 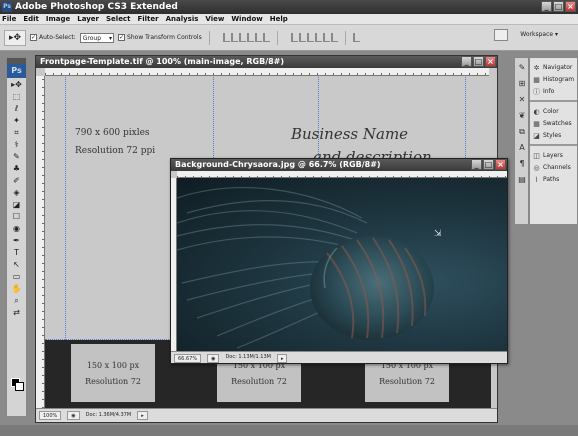 What do you see at coordinates (554, 92) in the screenshot?
I see `panel-info: ⓘ Info` at bounding box center [554, 92].